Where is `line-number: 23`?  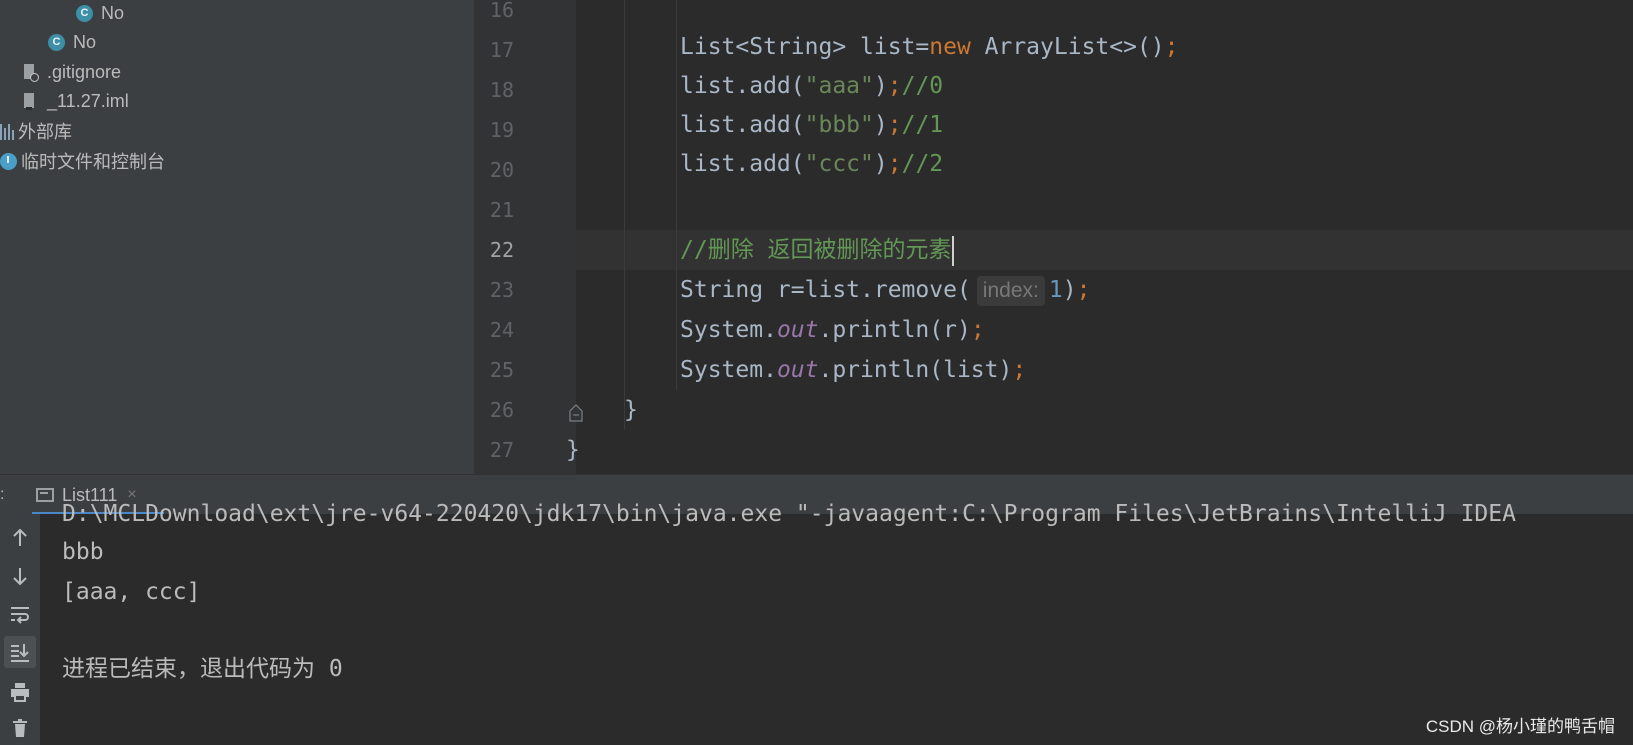 line-number: 23 is located at coordinates (501, 290).